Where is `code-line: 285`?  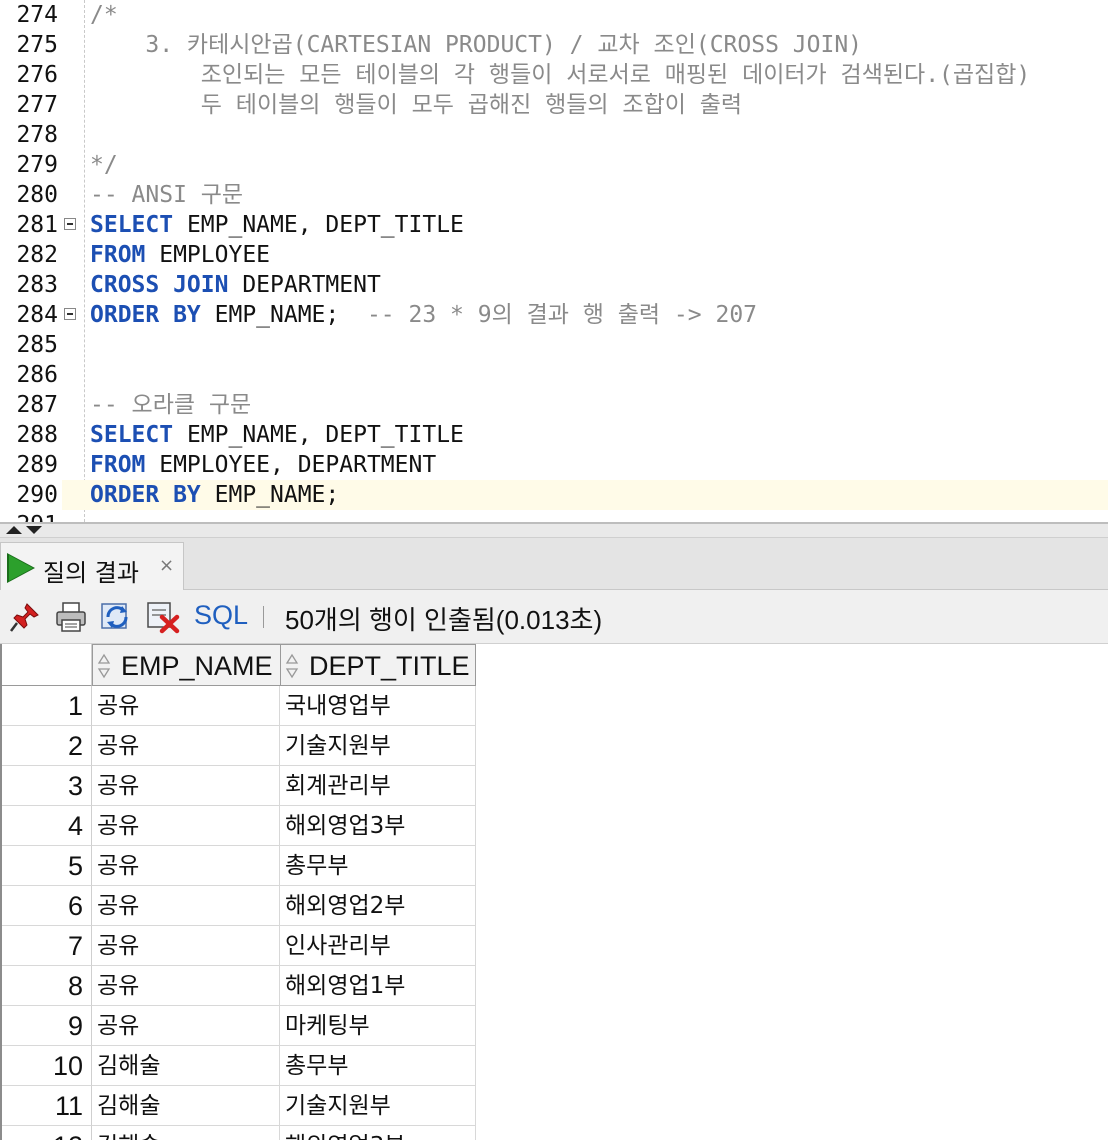
code-line: 285 is located at coordinates (554, 345).